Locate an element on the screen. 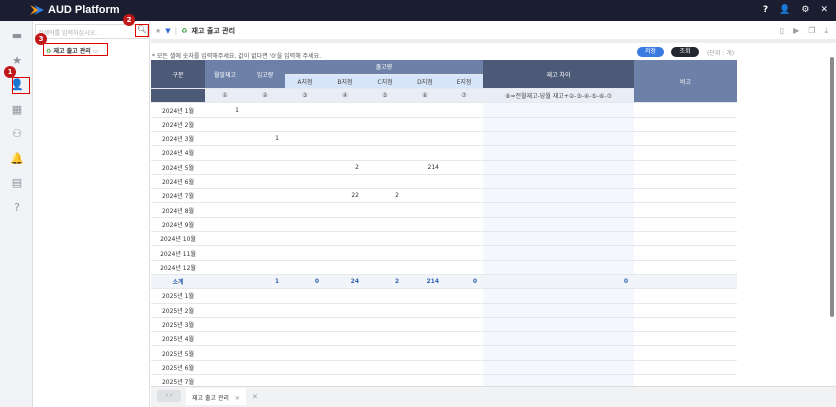  bell-icon: 🔔 is located at coordinates (17, 159).